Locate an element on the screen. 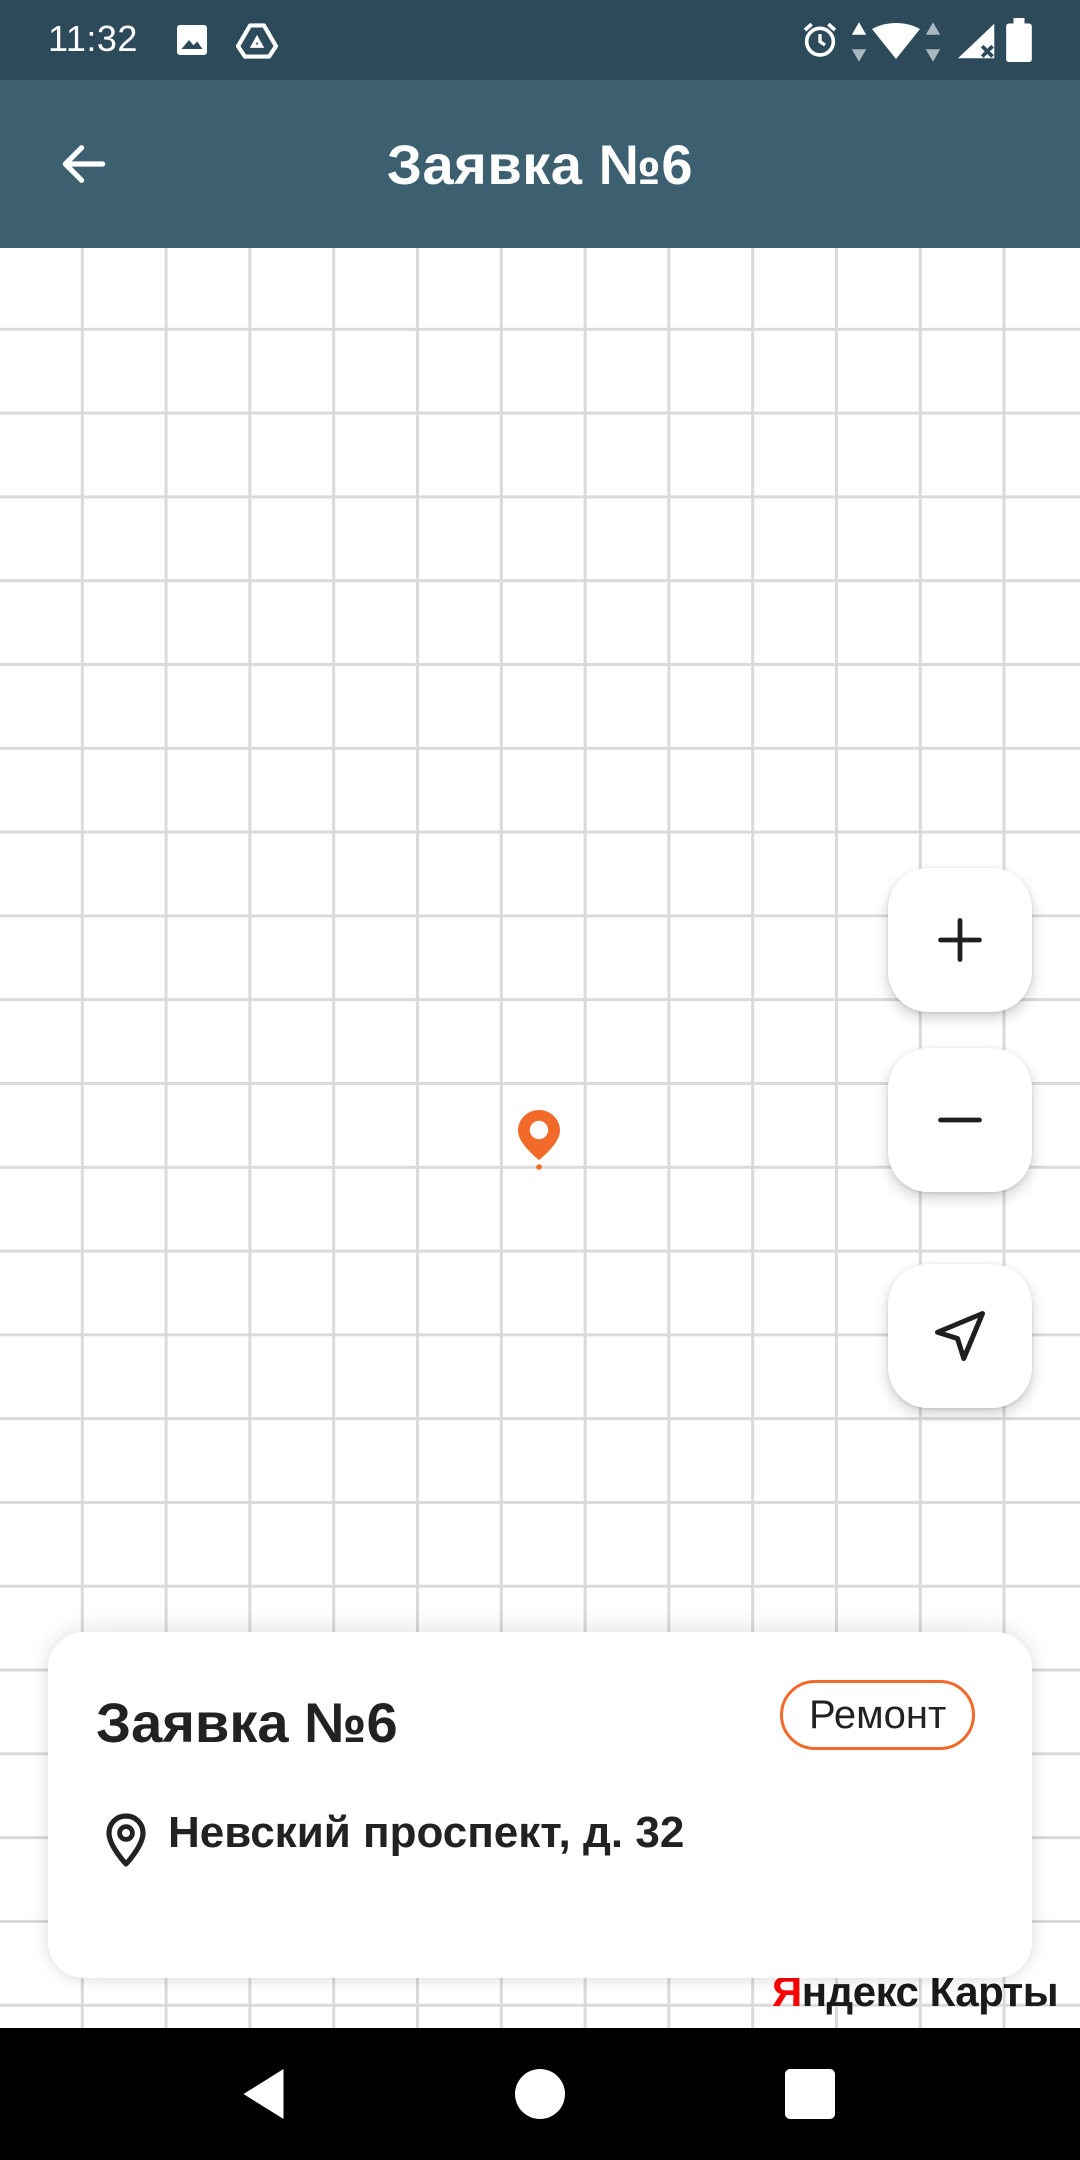  navigation-arrow-icon is located at coordinates (960, 1336).